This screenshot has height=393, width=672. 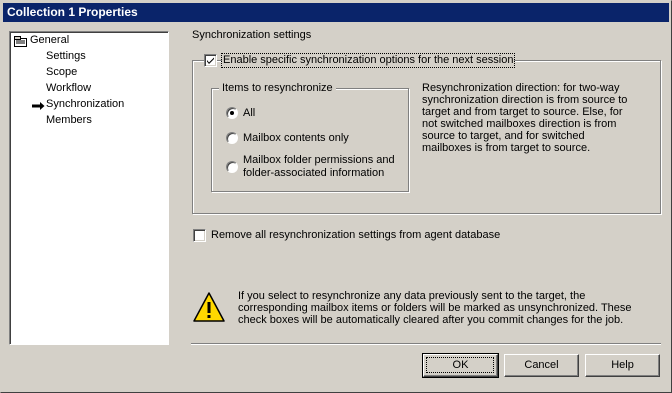 What do you see at coordinates (426, 344) in the screenshot?
I see `separator` at bounding box center [426, 344].